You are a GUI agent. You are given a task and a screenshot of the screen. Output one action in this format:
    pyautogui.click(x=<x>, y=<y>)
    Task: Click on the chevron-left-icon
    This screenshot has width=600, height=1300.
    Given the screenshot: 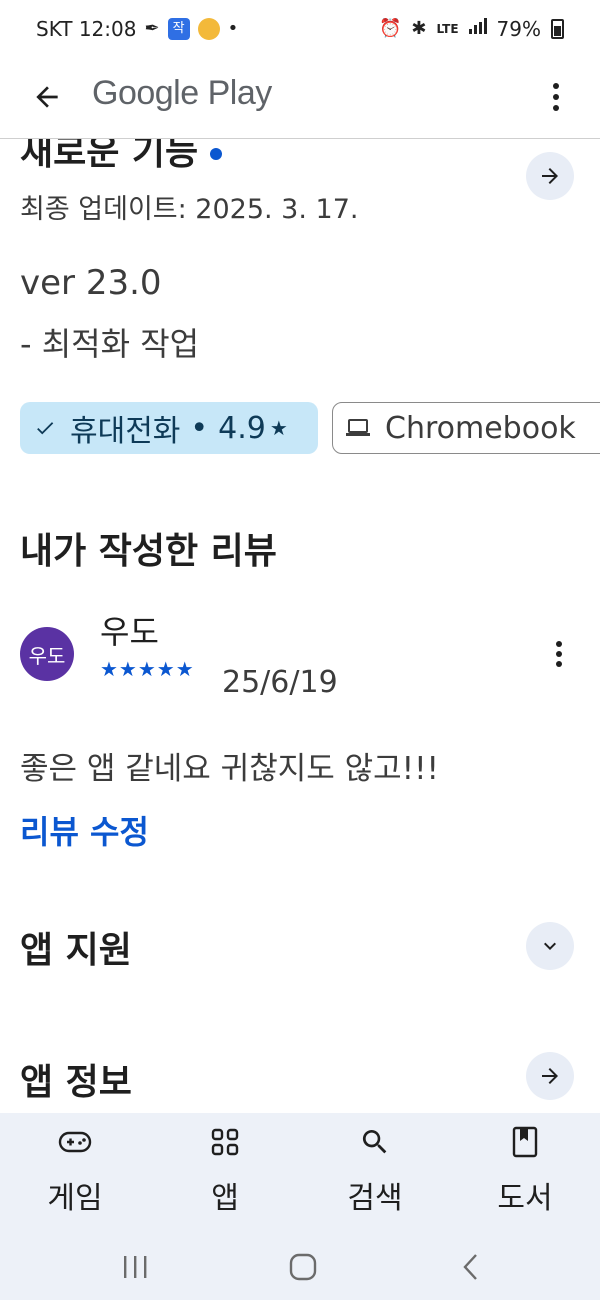 What is the action you would take?
    pyautogui.click(x=470, y=1267)
    